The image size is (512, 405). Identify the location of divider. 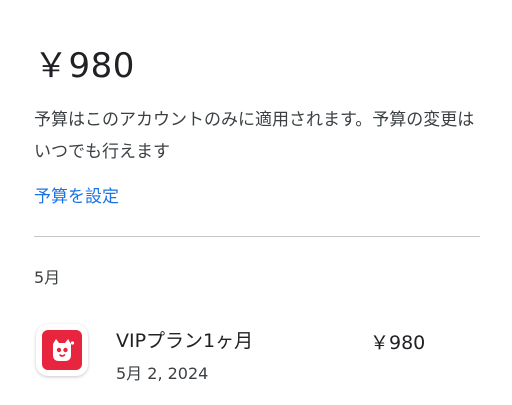
(257, 236).